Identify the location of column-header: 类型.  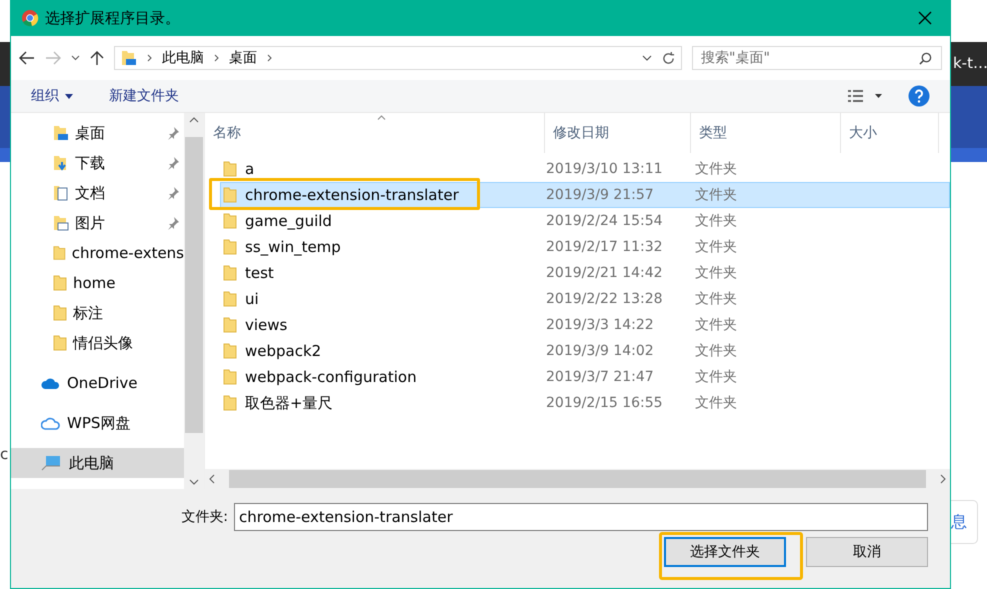
(766, 133).